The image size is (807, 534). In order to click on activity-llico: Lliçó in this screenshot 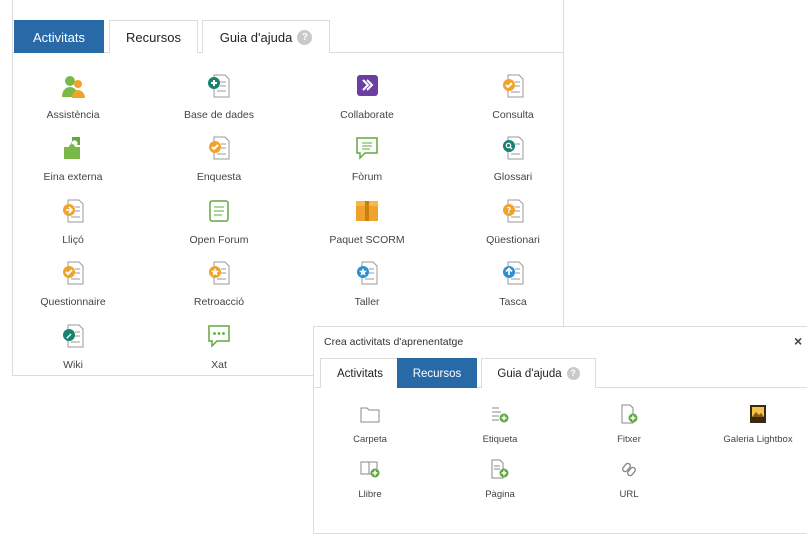, I will do `click(73, 222)`.